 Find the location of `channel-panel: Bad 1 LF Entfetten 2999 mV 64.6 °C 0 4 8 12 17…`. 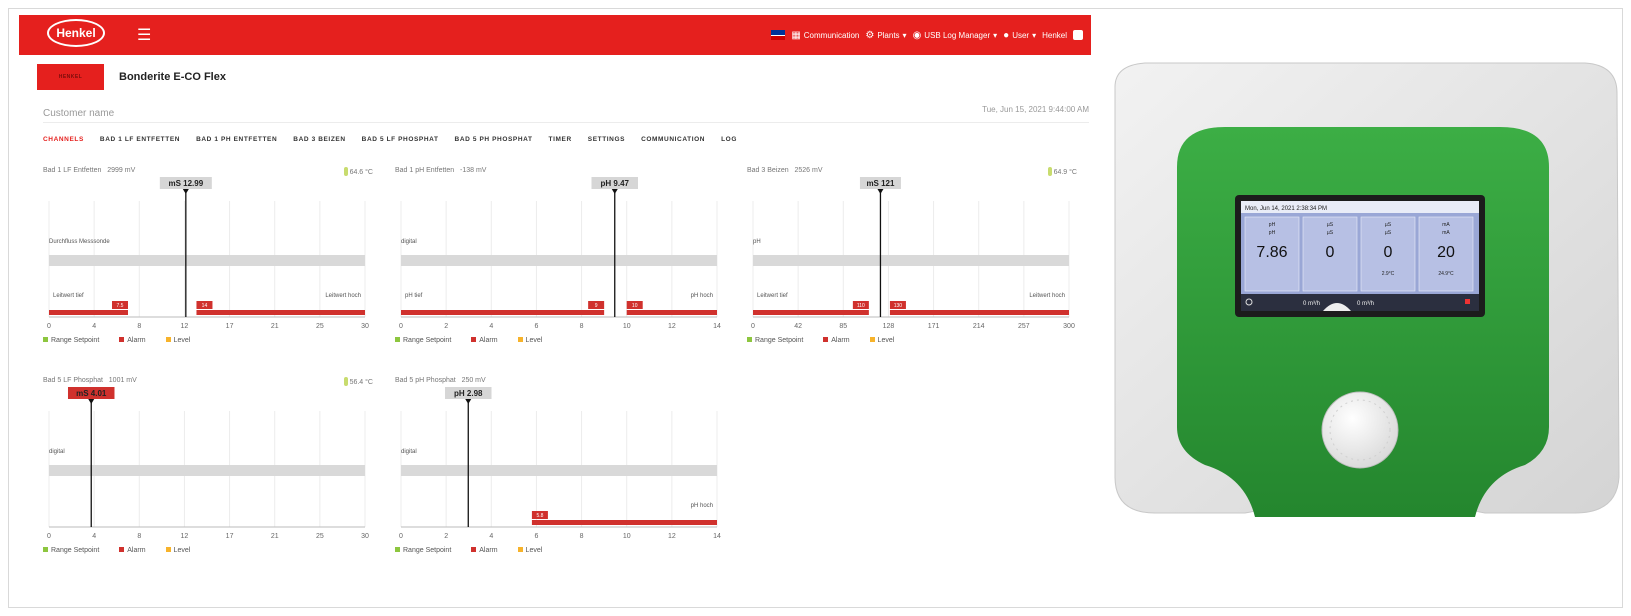

channel-panel: Bad 1 LF Entfetten 2999 mV 64.6 °C 0 4 8 12 17… is located at coordinates (208, 264).